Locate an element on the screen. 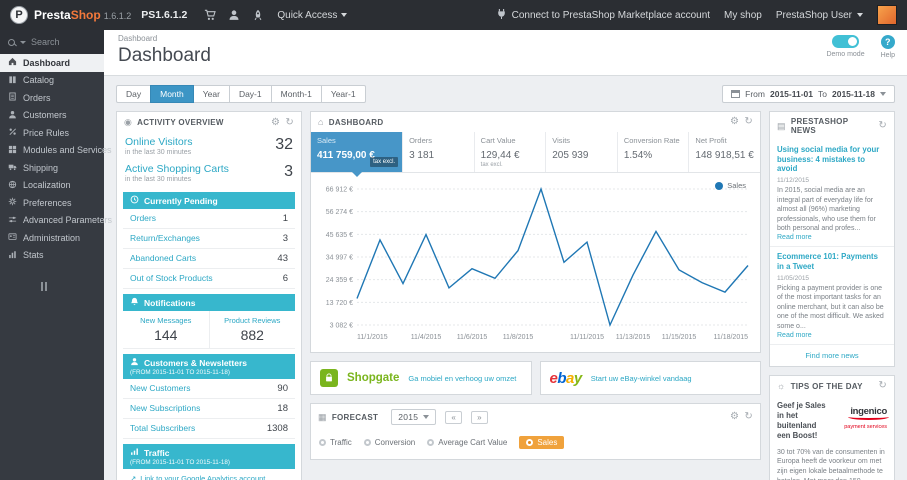 Image resolution: width=907 pixels, height=480 pixels. kpi-orders: Orders 3 181 is located at coordinates (439, 152).